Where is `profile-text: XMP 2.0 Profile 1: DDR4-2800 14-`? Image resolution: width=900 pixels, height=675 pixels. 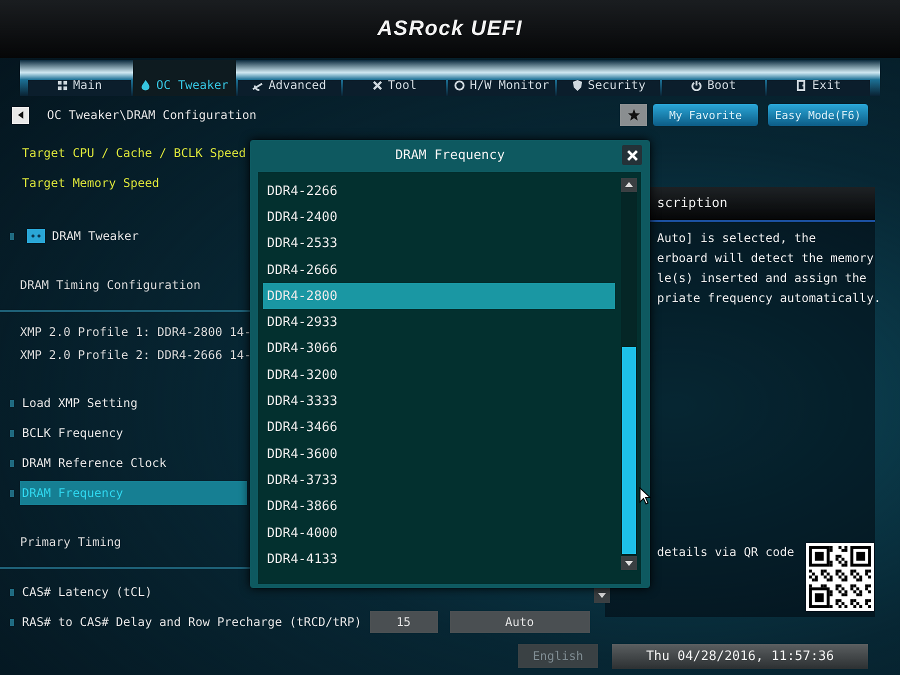
profile-text: XMP 2.0 Profile 1: DDR4-2800 14- is located at coordinates (135, 331).